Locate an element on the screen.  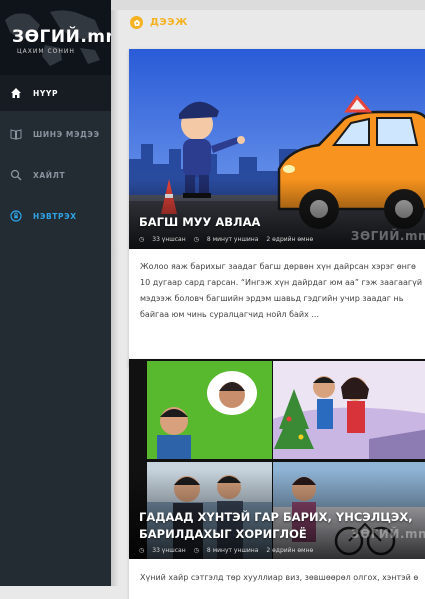
sidebar-item-label: ХАЙЛТ is located at coordinates (49, 175).